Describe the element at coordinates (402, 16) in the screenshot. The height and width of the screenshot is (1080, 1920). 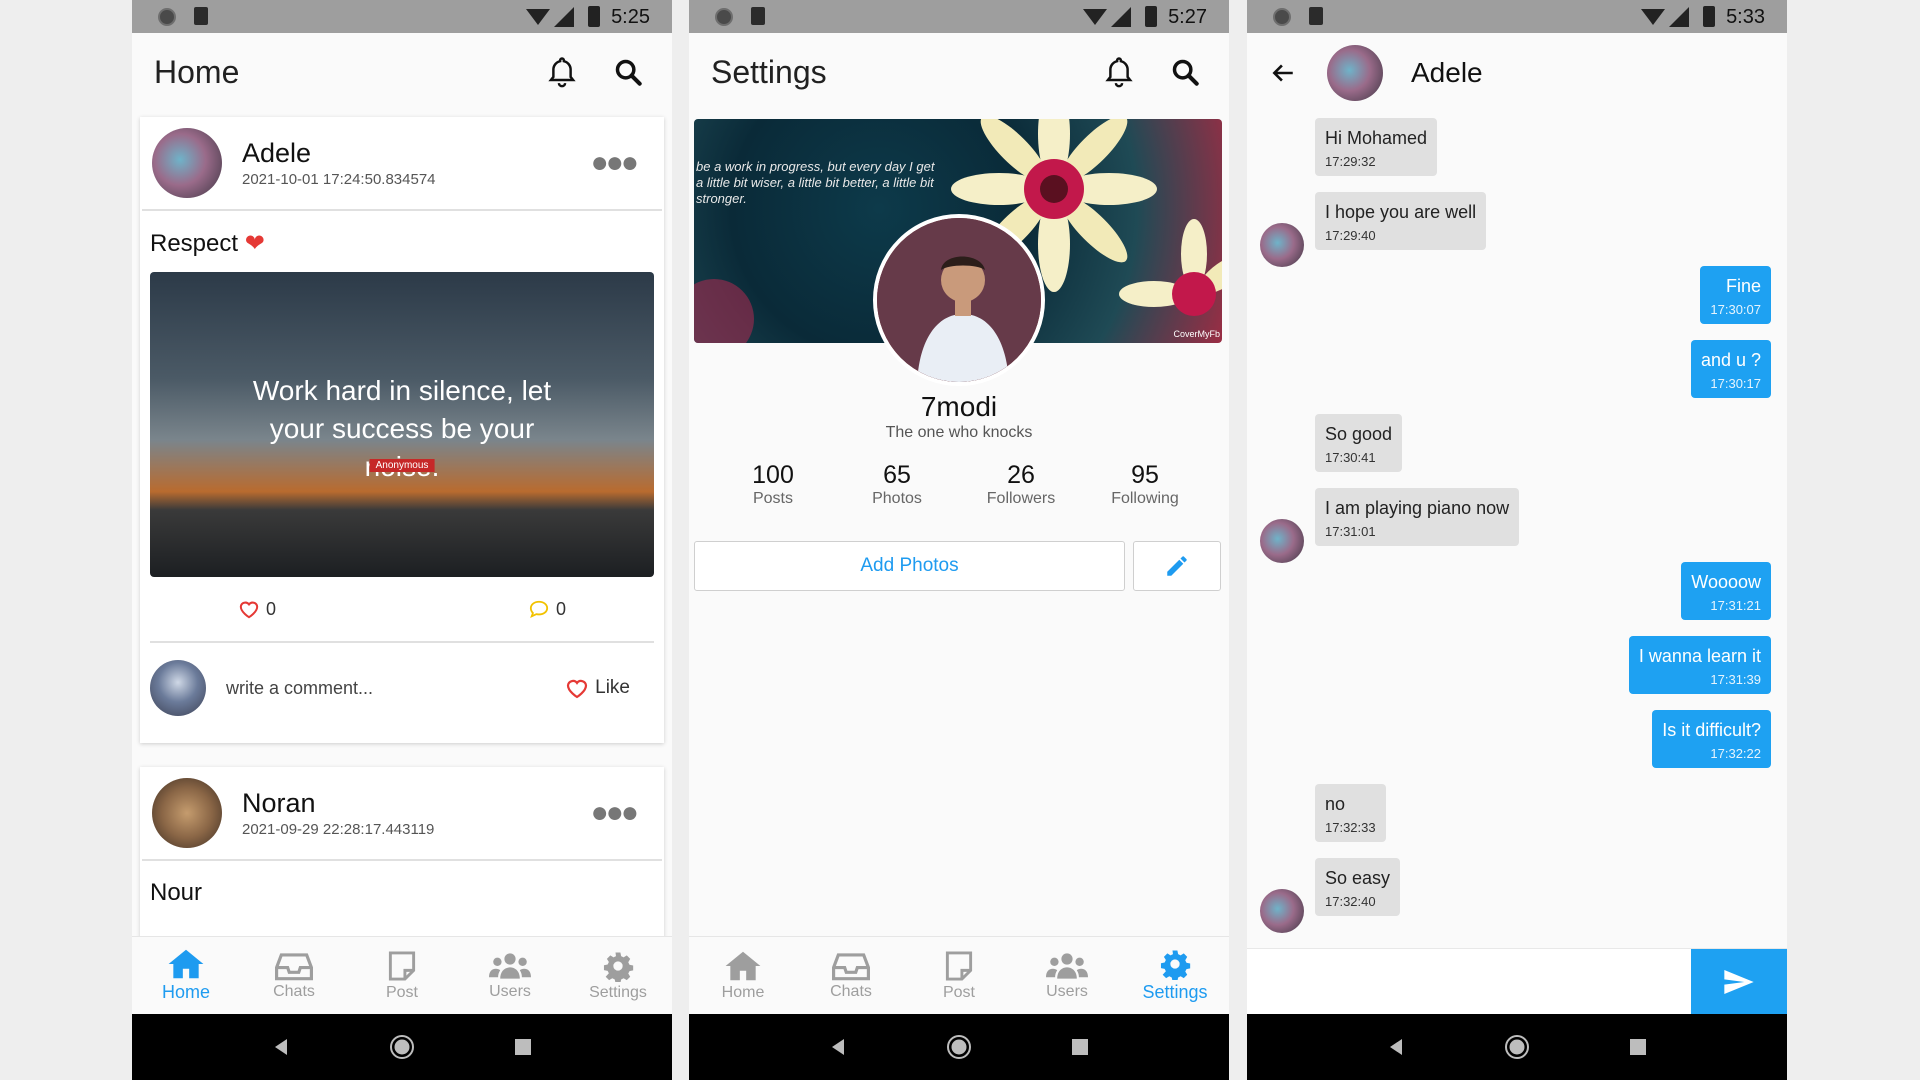
I see `status-bar: 5:25` at that location.